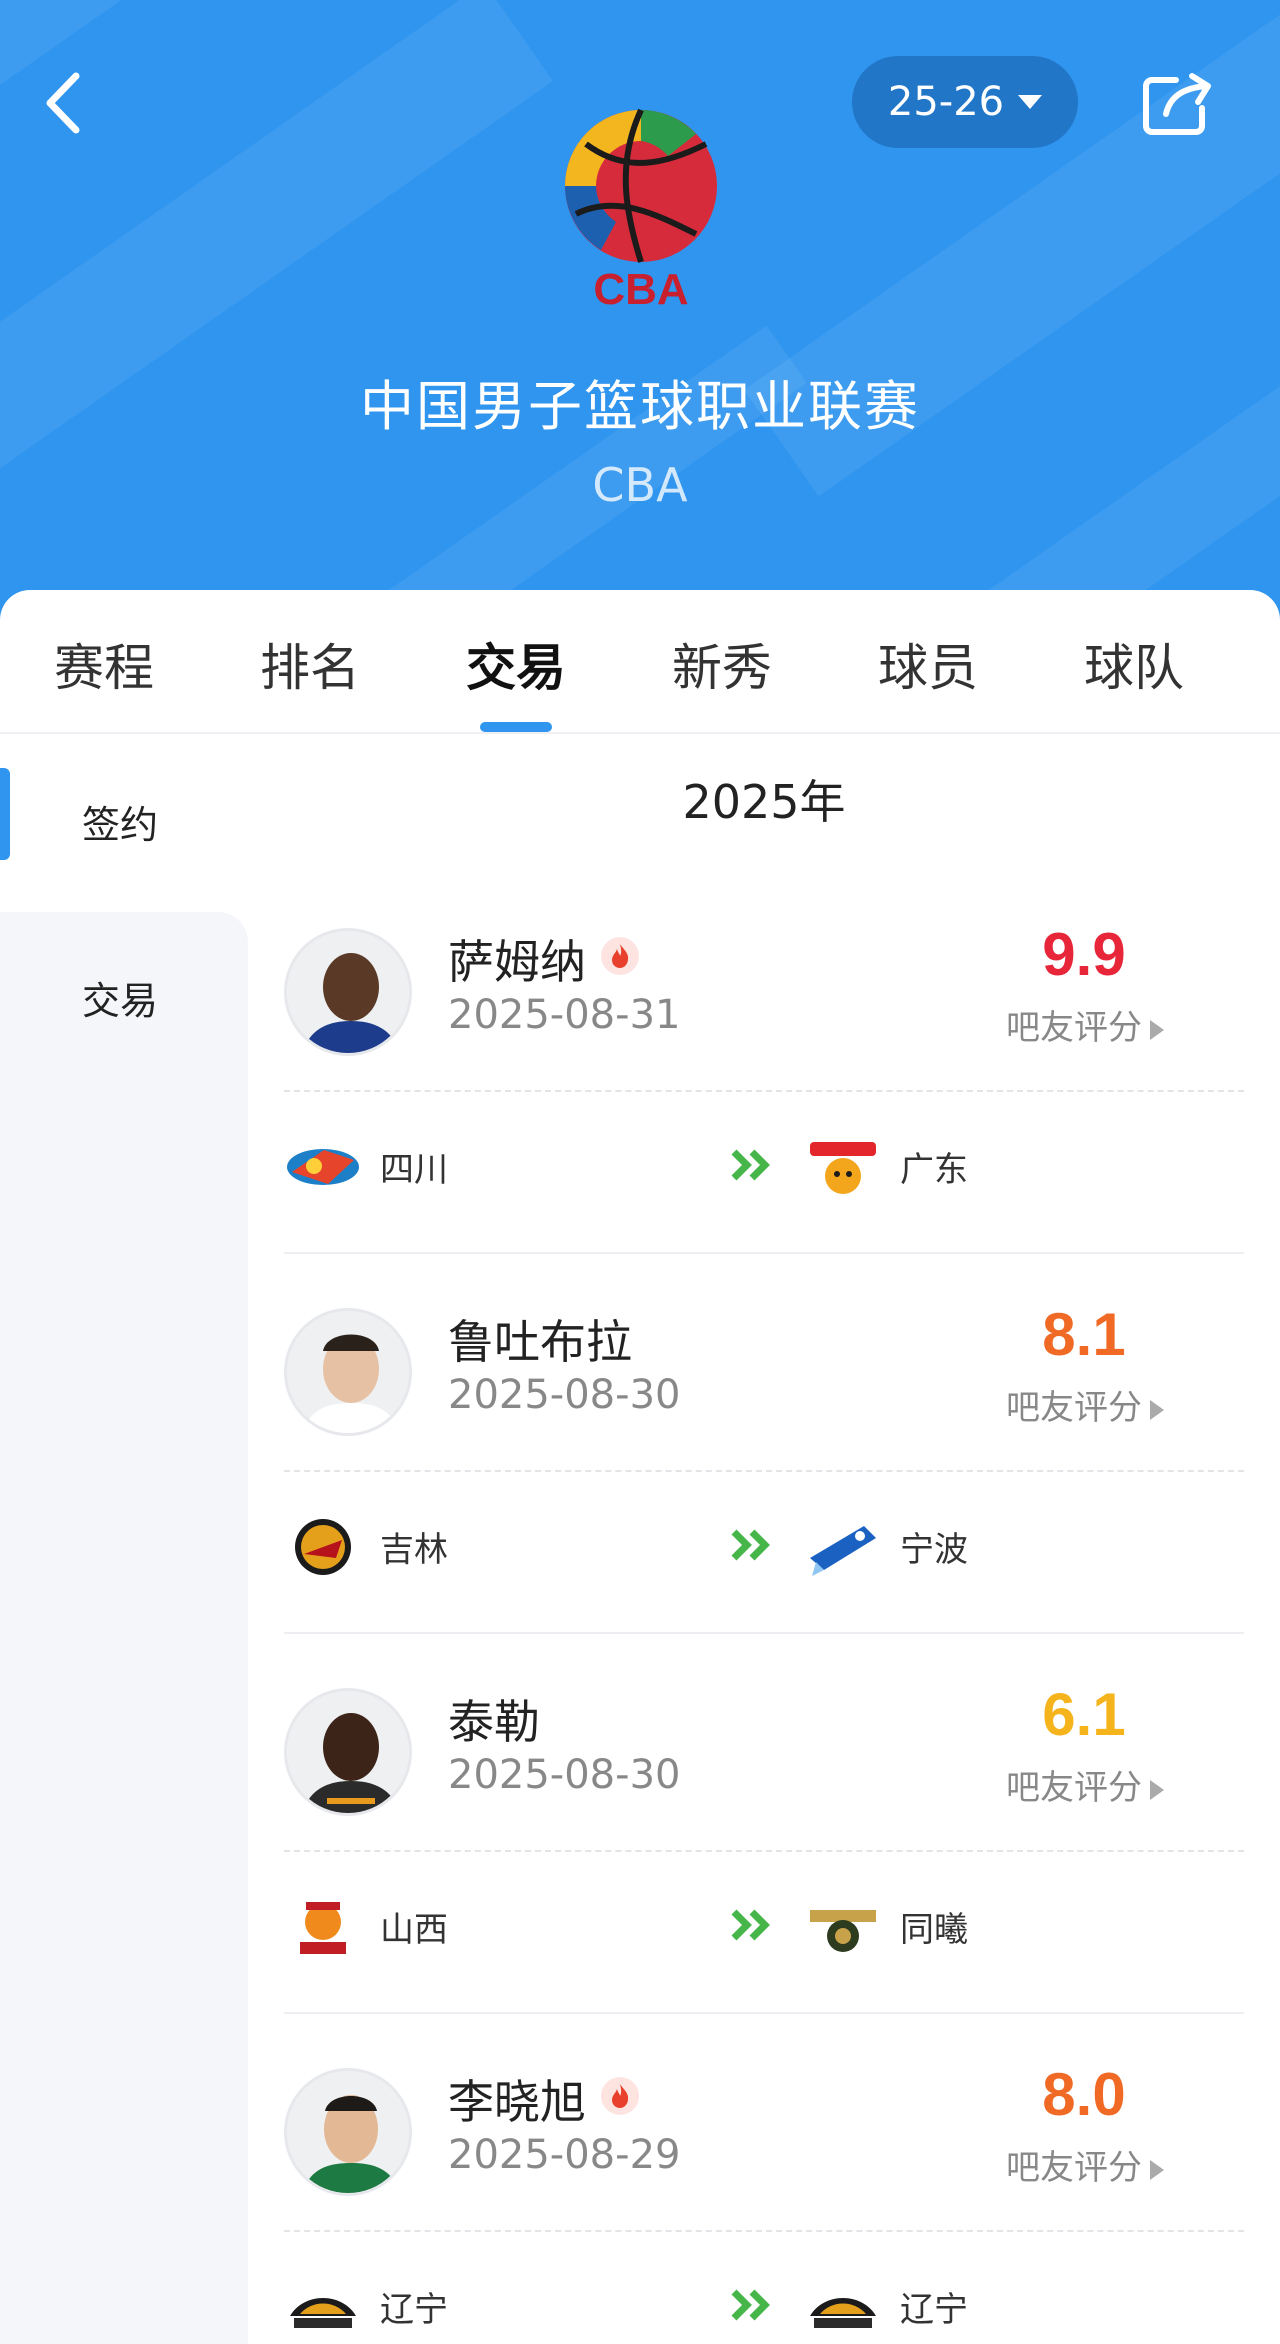 Image resolution: width=1280 pixels, height=2344 pixels. I want to click on from-team-name: 四川, so click(414, 1170).